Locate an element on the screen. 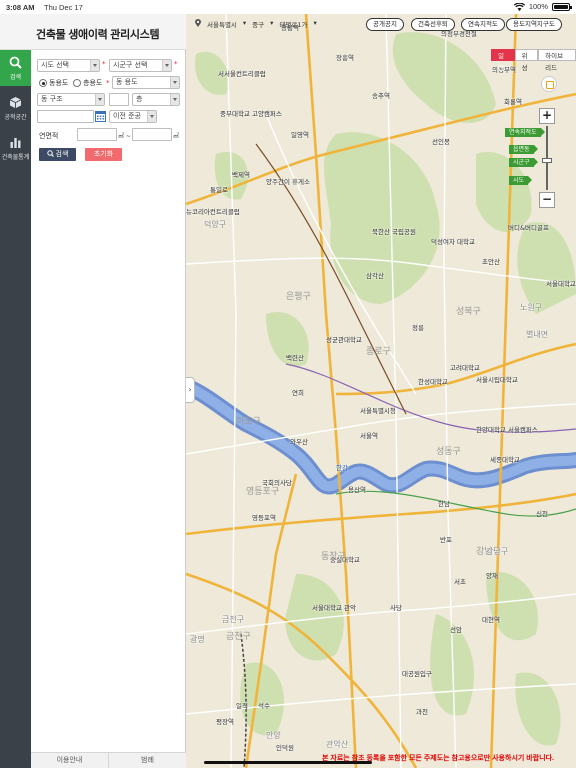  map-label: 대공원입구 is located at coordinates (417, 674).